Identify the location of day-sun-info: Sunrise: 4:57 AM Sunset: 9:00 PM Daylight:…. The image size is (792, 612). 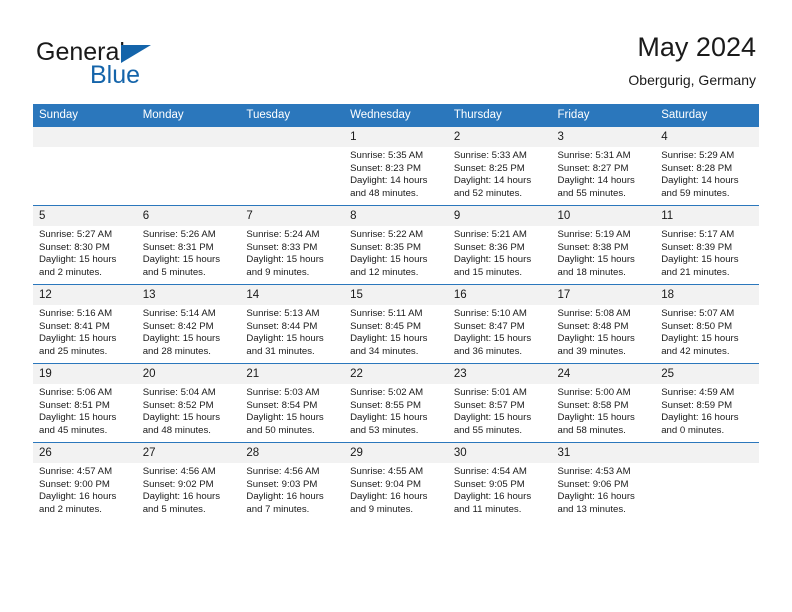
(85, 489).